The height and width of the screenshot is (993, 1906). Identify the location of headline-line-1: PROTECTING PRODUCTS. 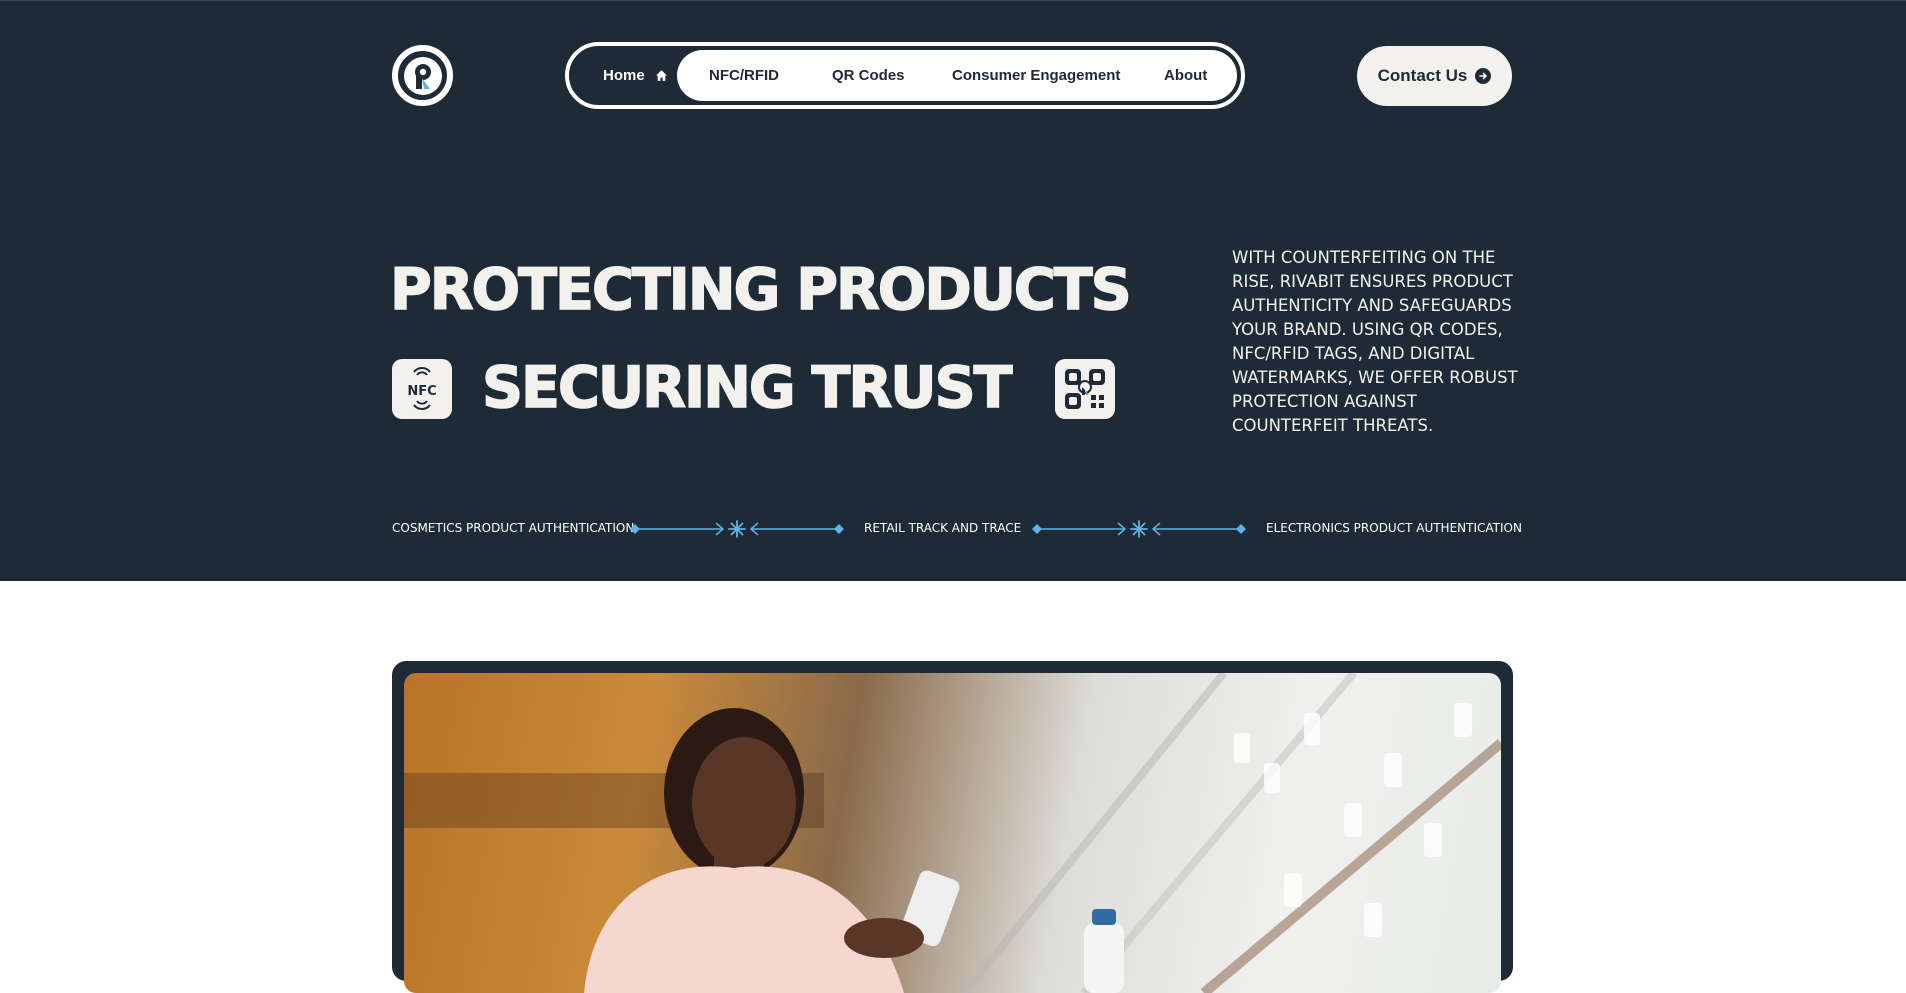
(760, 290).